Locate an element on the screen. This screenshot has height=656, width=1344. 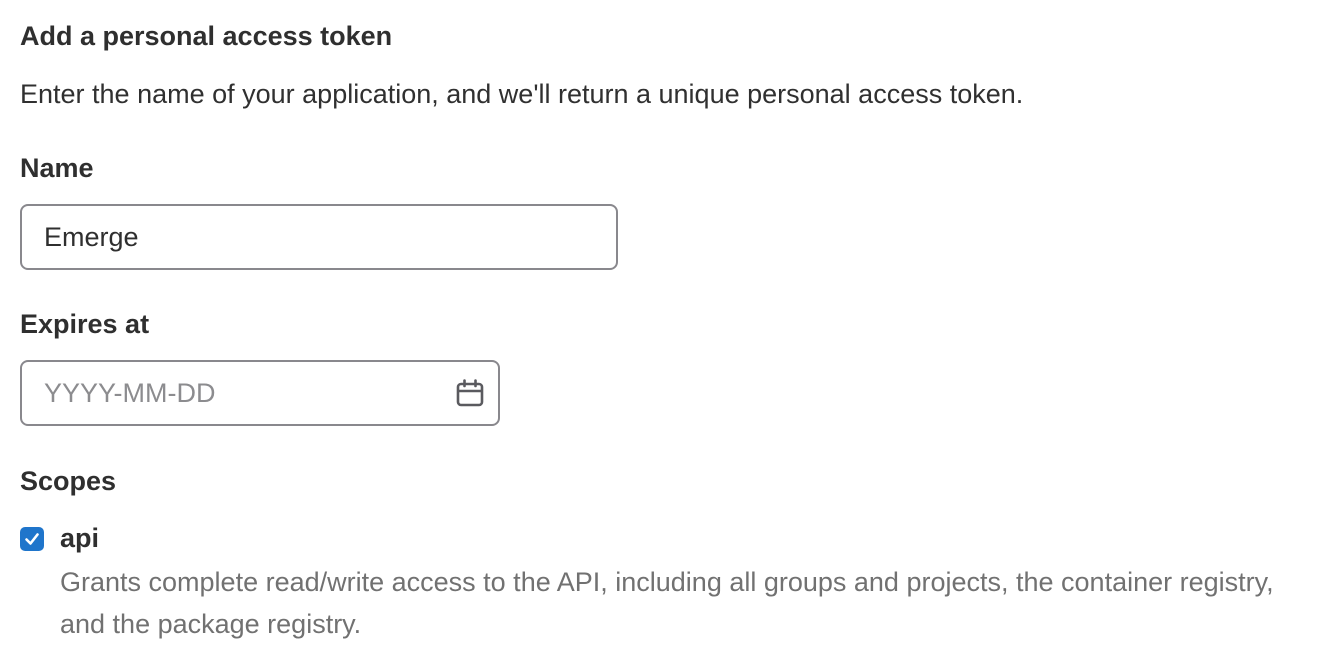
scope-api-label: api is located at coordinates (79, 538).